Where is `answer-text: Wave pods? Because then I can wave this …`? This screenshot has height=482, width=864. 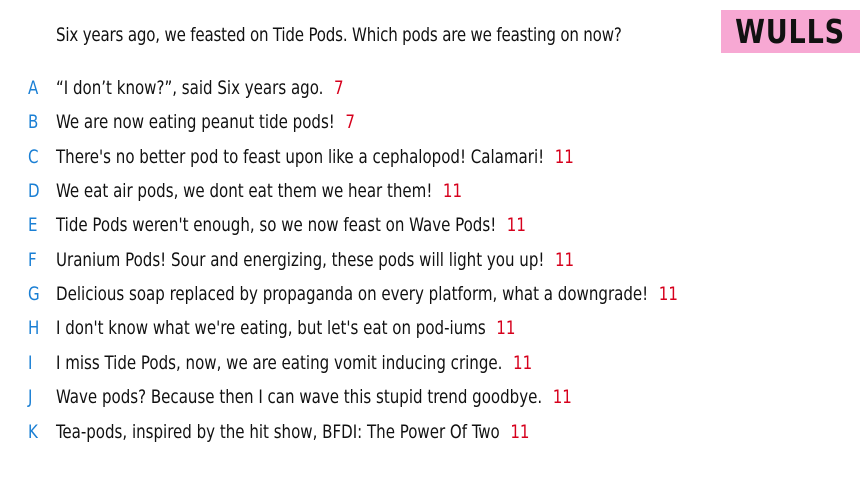
answer-text: Wave pods? Because then I can wave this … is located at coordinates (299, 397).